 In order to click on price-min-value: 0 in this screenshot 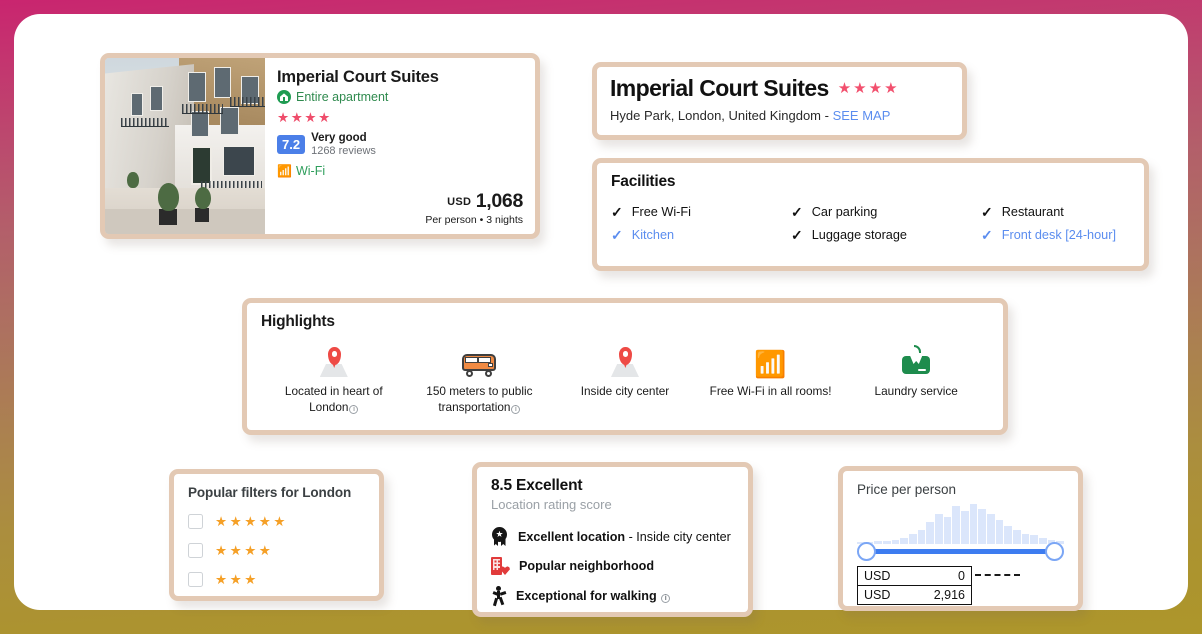, I will do `click(961, 576)`.